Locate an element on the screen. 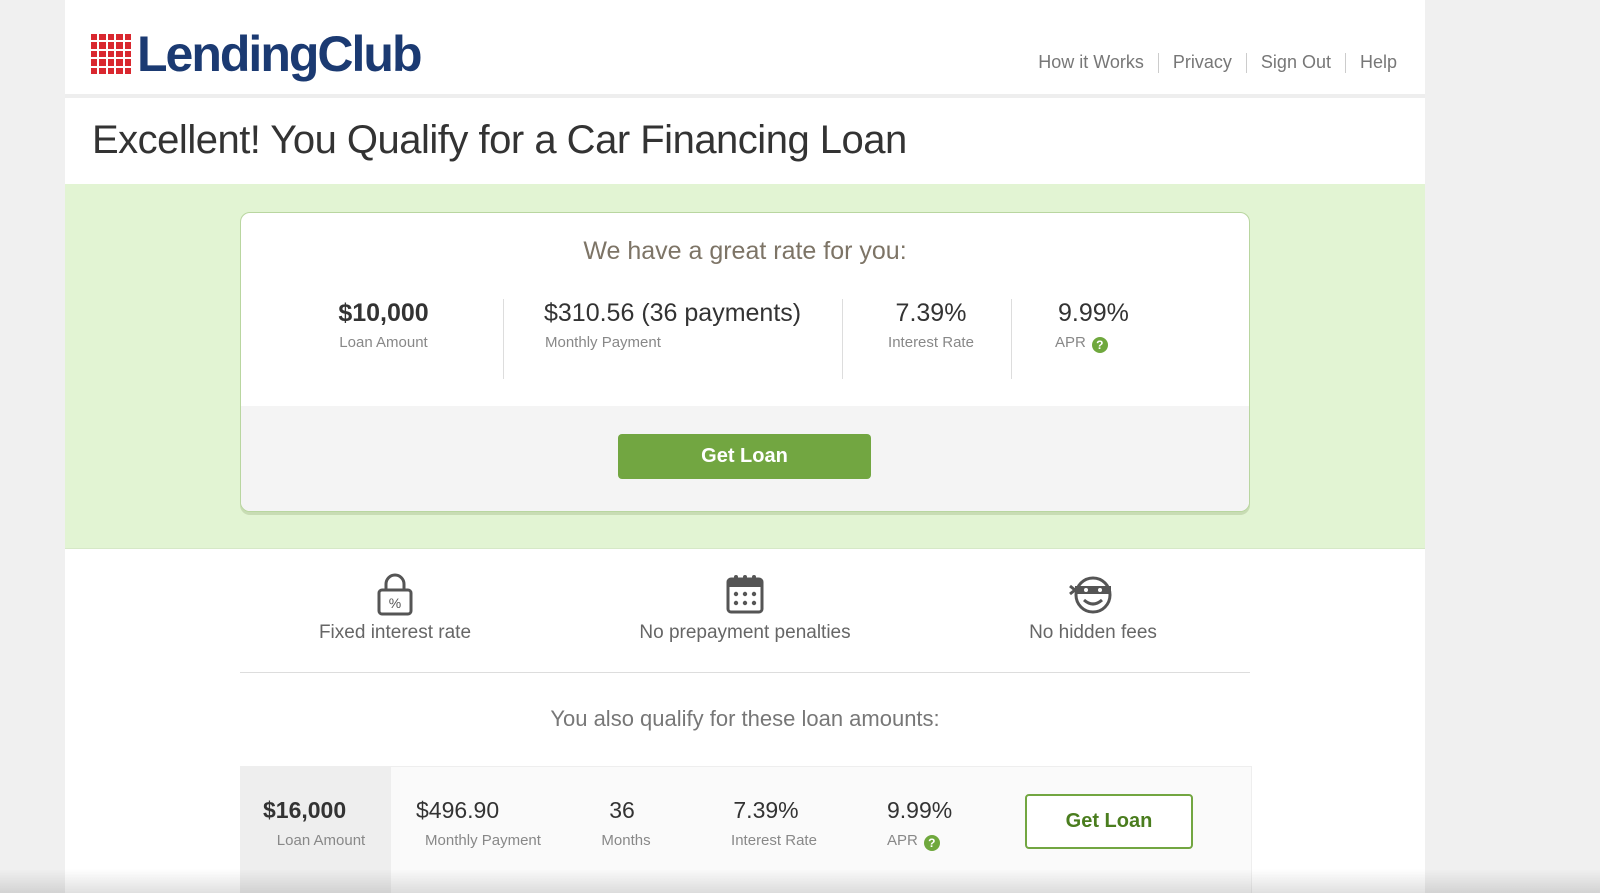  alt-interest-rate-value: 7.39% is located at coordinates (766, 810).